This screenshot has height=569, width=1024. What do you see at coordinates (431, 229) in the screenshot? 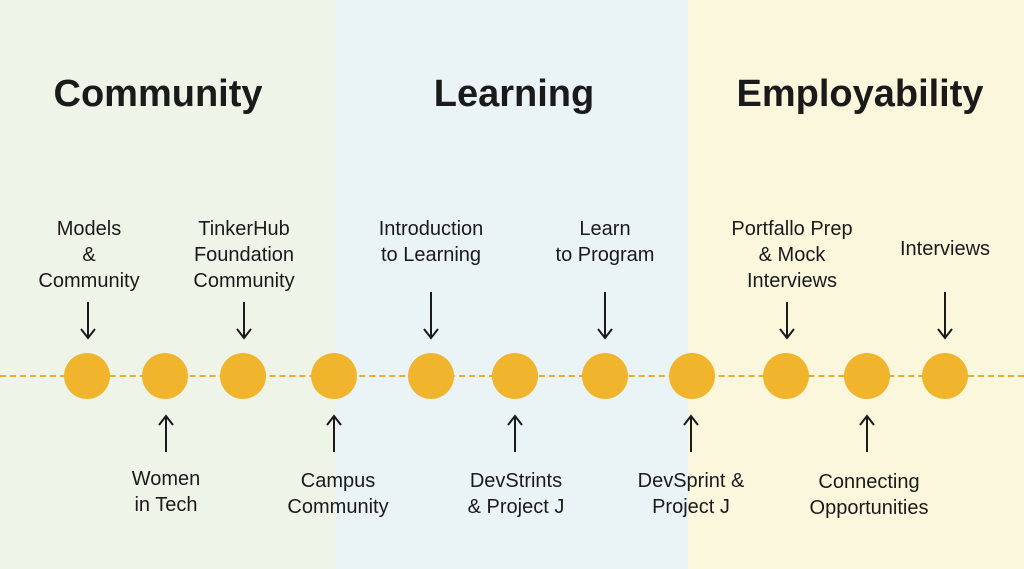
I see `label-line: Introduction` at bounding box center [431, 229].